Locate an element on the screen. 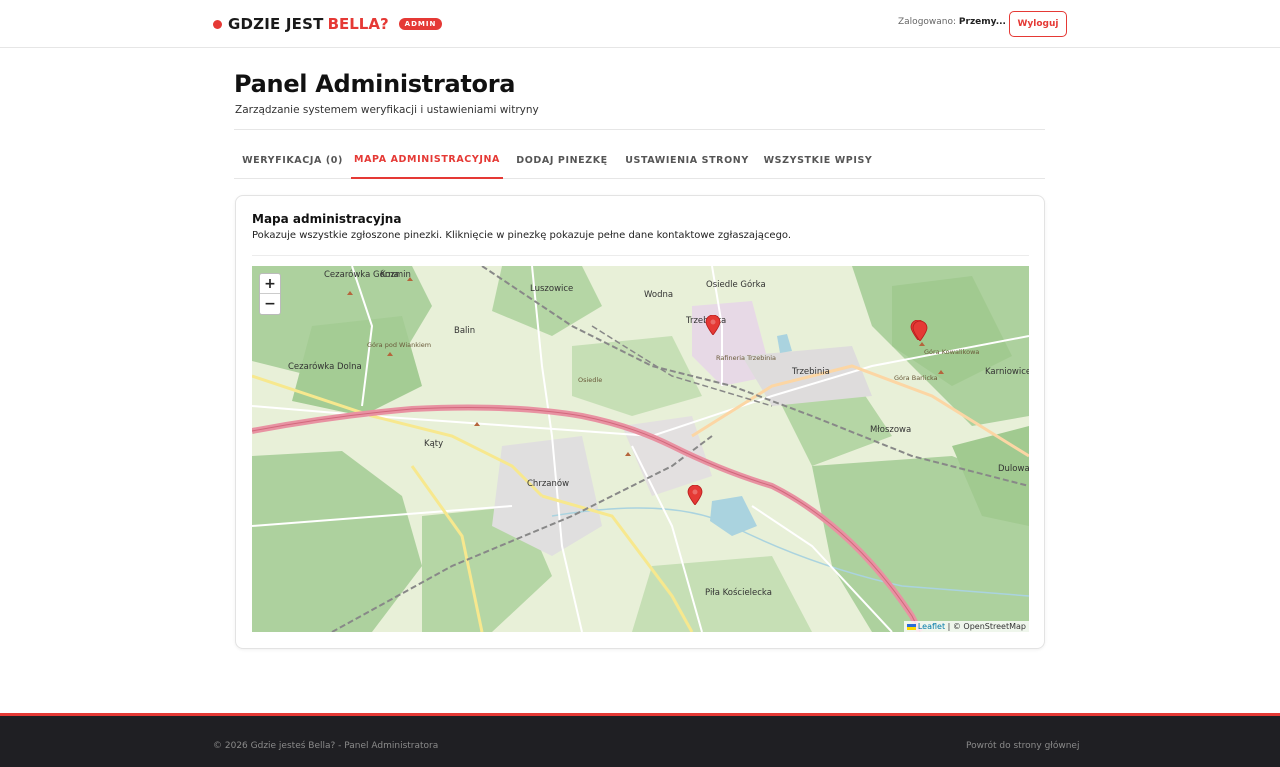  card-divider is located at coordinates (640, 255).